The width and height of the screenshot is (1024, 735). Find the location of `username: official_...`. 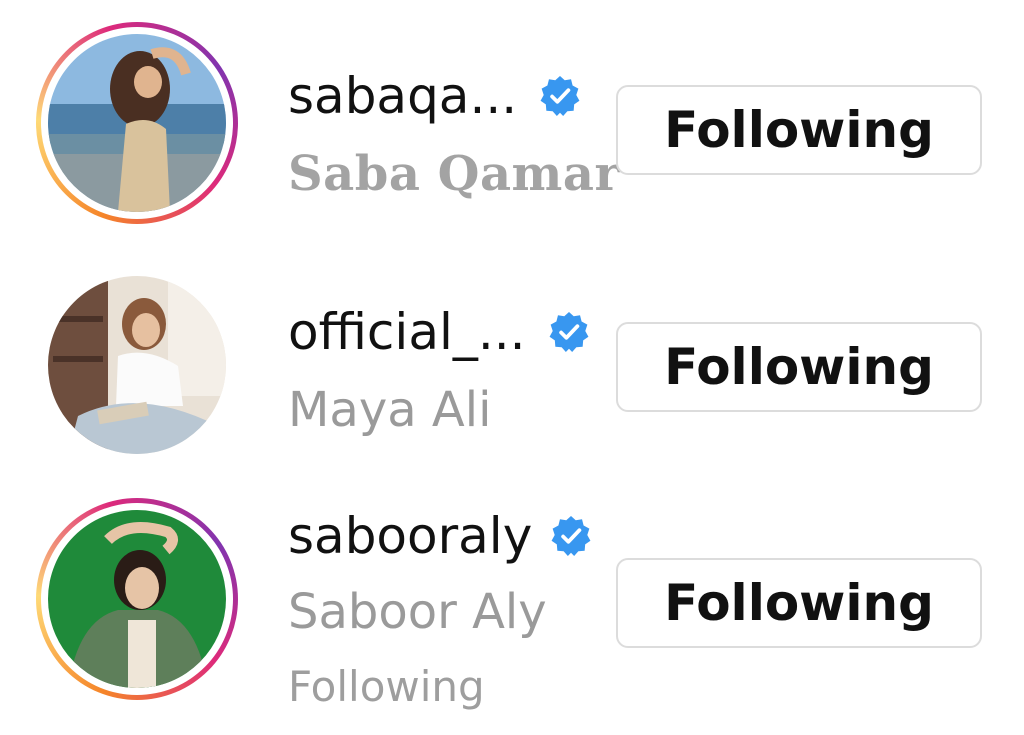

username: official_... is located at coordinates (407, 332).